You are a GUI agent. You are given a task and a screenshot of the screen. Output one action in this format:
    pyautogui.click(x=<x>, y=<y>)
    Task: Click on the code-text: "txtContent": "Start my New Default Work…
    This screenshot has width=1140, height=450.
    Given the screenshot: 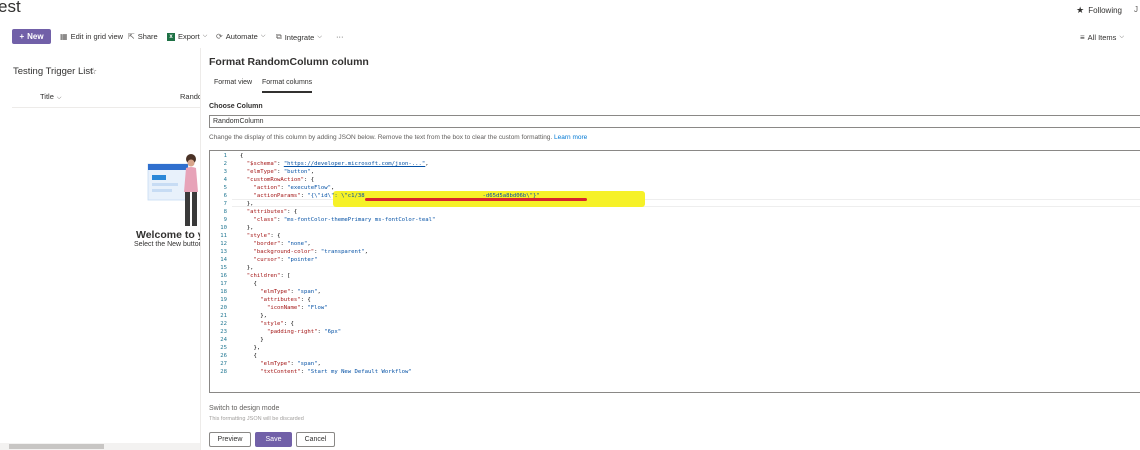 What is the action you would take?
    pyautogui.click(x=336, y=372)
    